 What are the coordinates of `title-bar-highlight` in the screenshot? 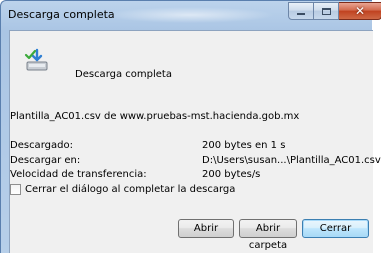 It's located at (190, 15).